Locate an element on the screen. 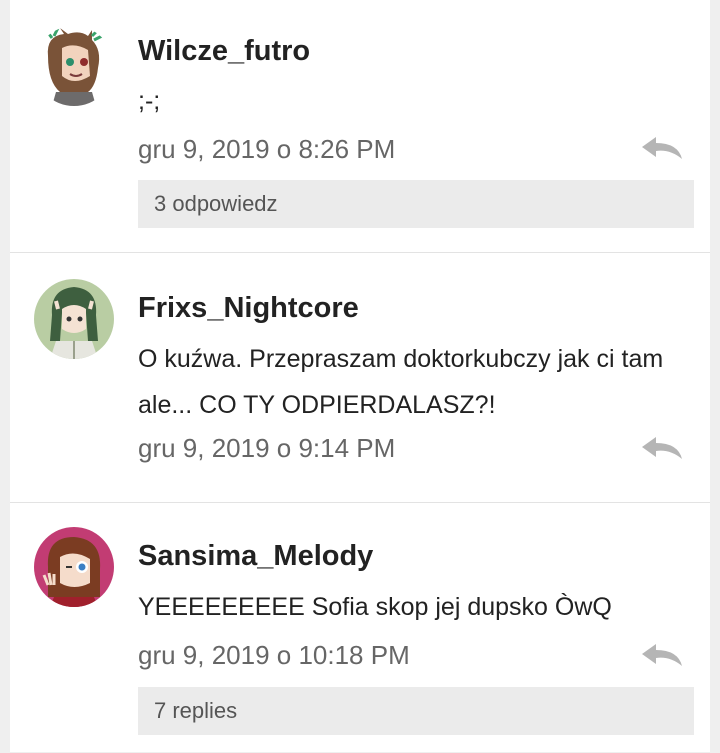  replies-button: 3 odpowiedz is located at coordinates (416, 204).